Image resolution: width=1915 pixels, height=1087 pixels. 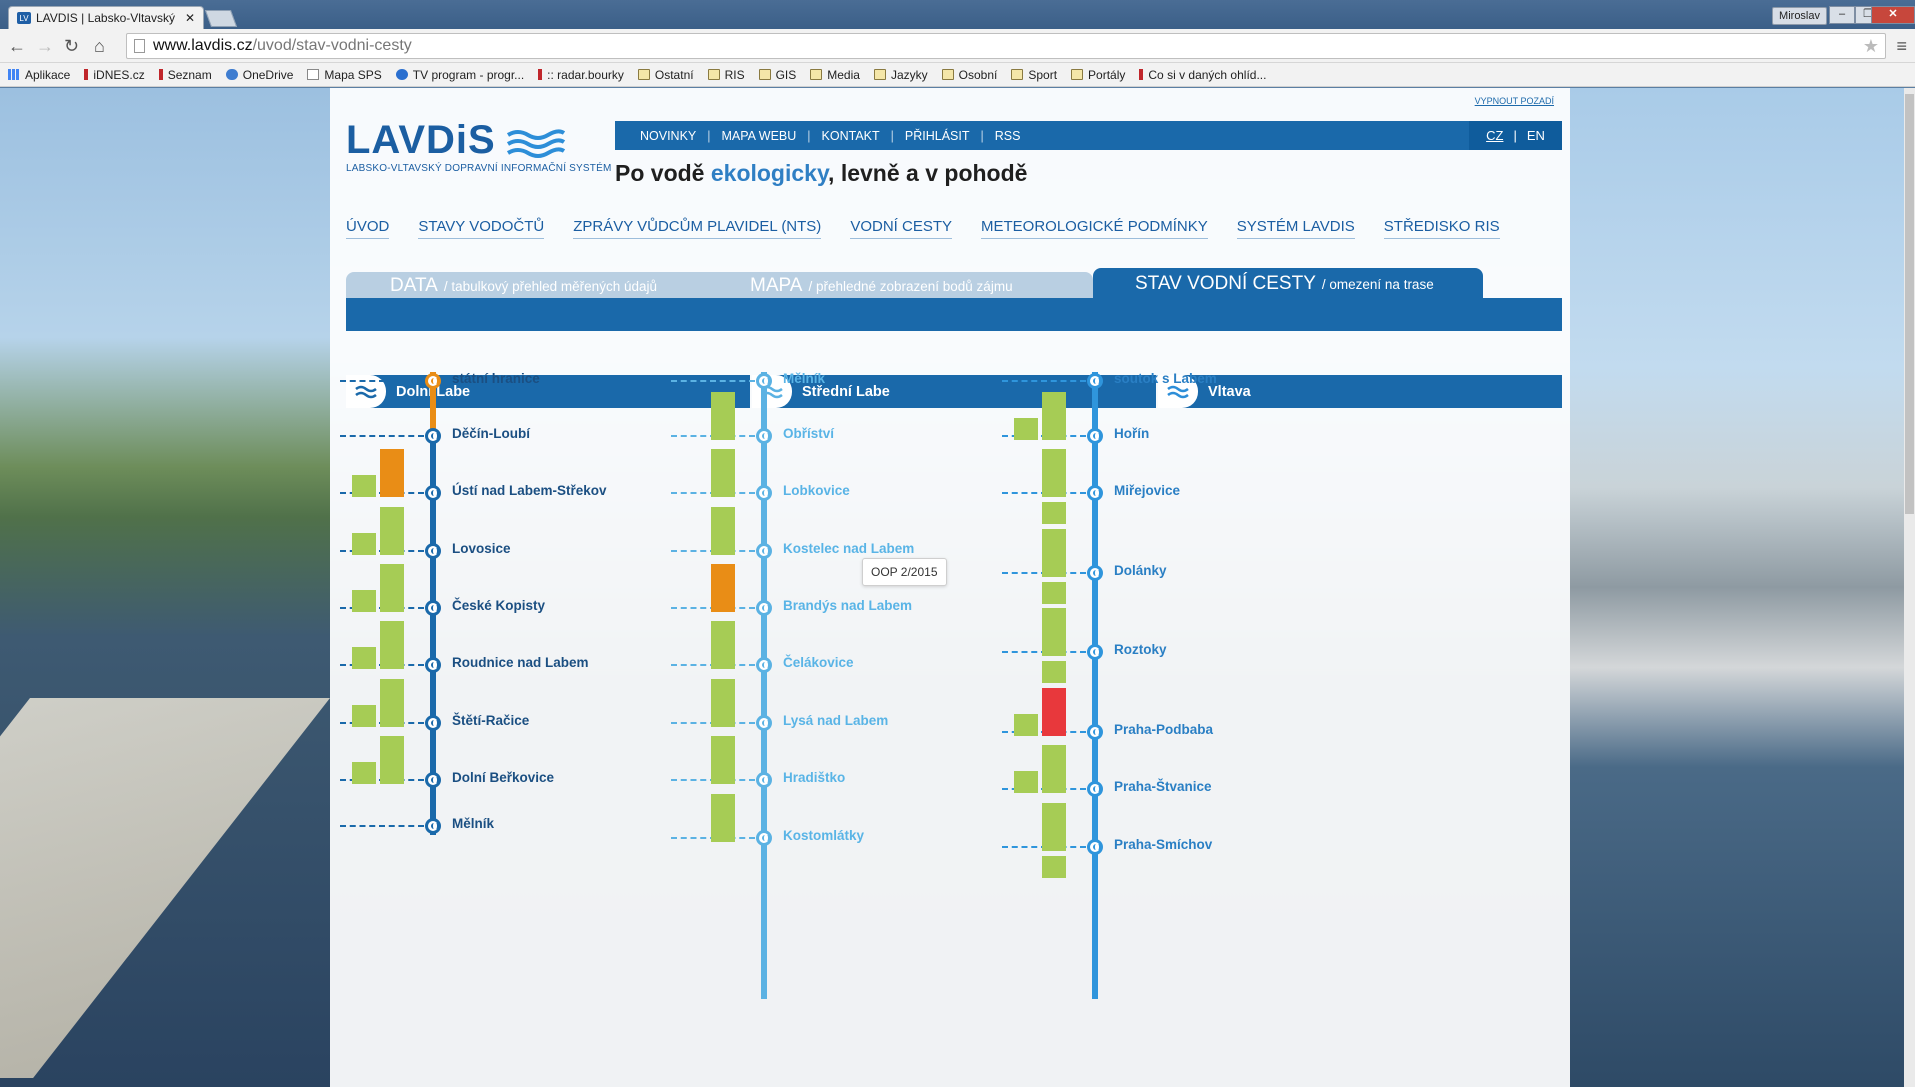 What do you see at coordinates (503, 777) in the screenshot?
I see `station-label: Dolní Beřkovice` at bounding box center [503, 777].